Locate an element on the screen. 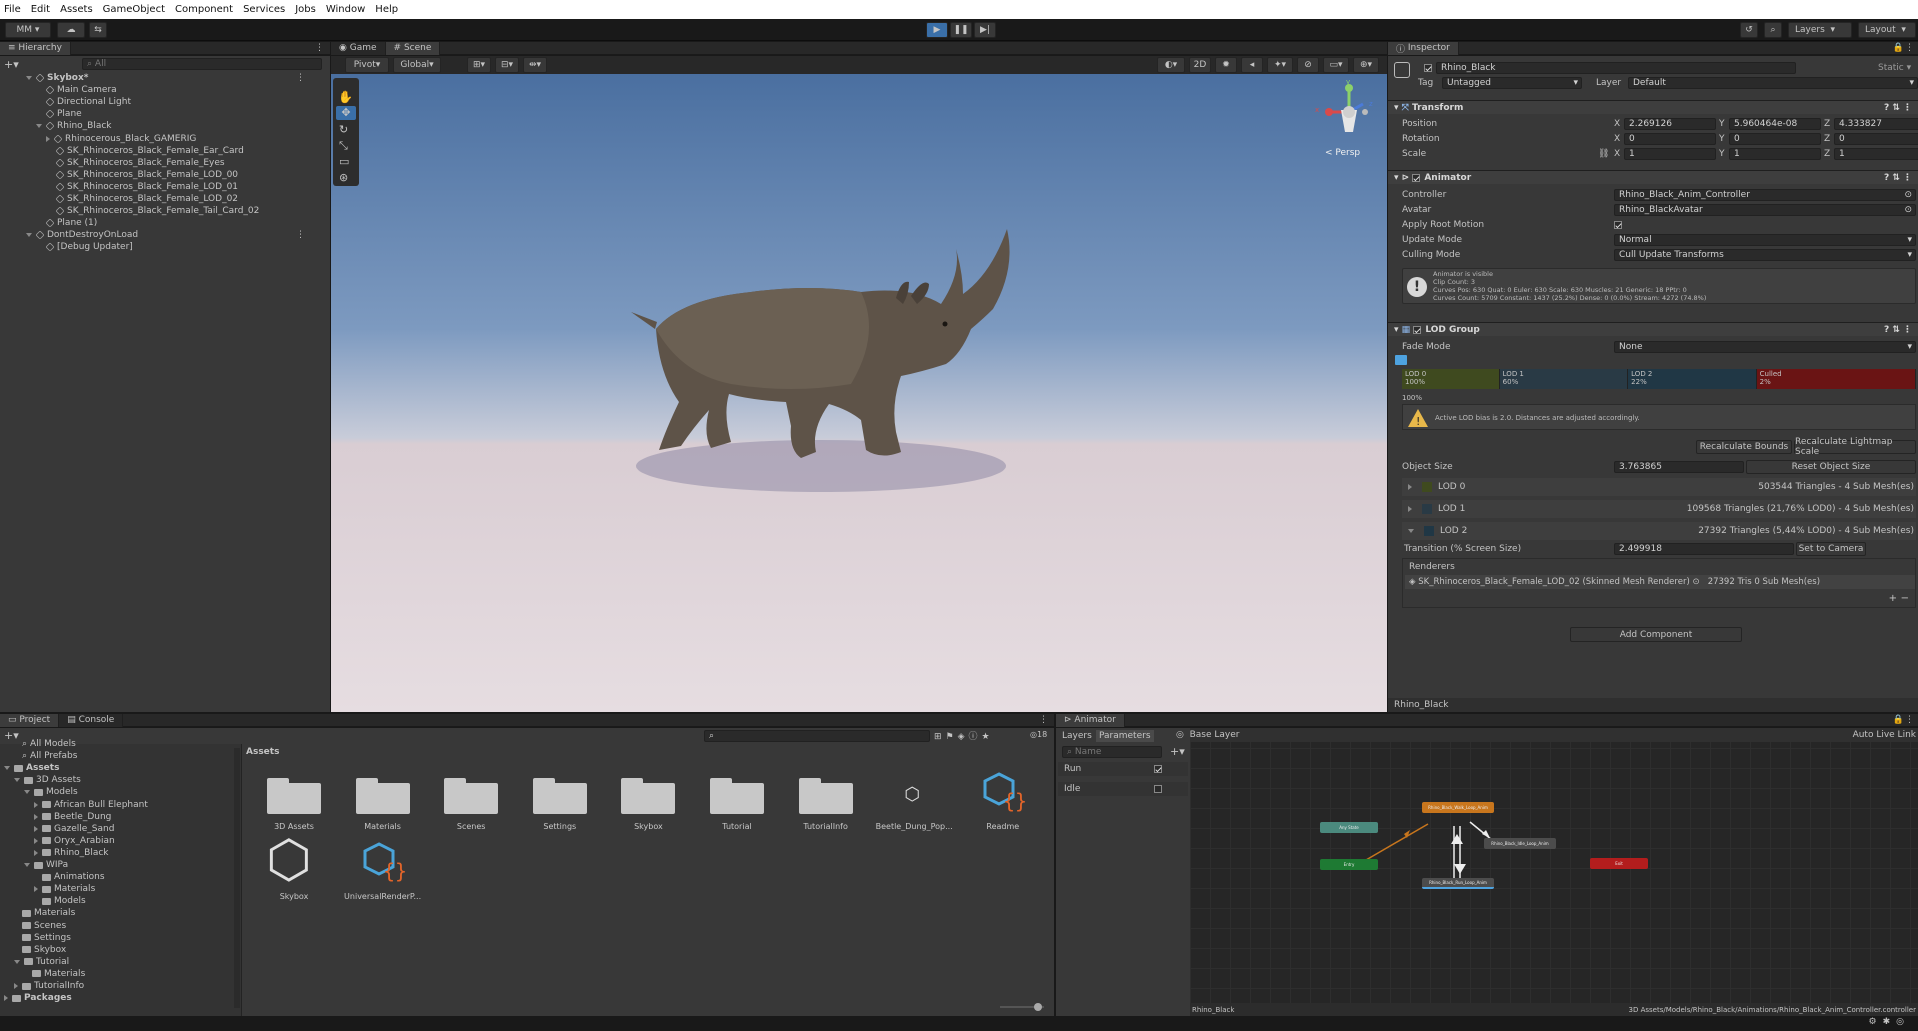 This screenshot has height=1031, width=1918. project-tree-item: African Bull Elephant is located at coordinates (91, 805).